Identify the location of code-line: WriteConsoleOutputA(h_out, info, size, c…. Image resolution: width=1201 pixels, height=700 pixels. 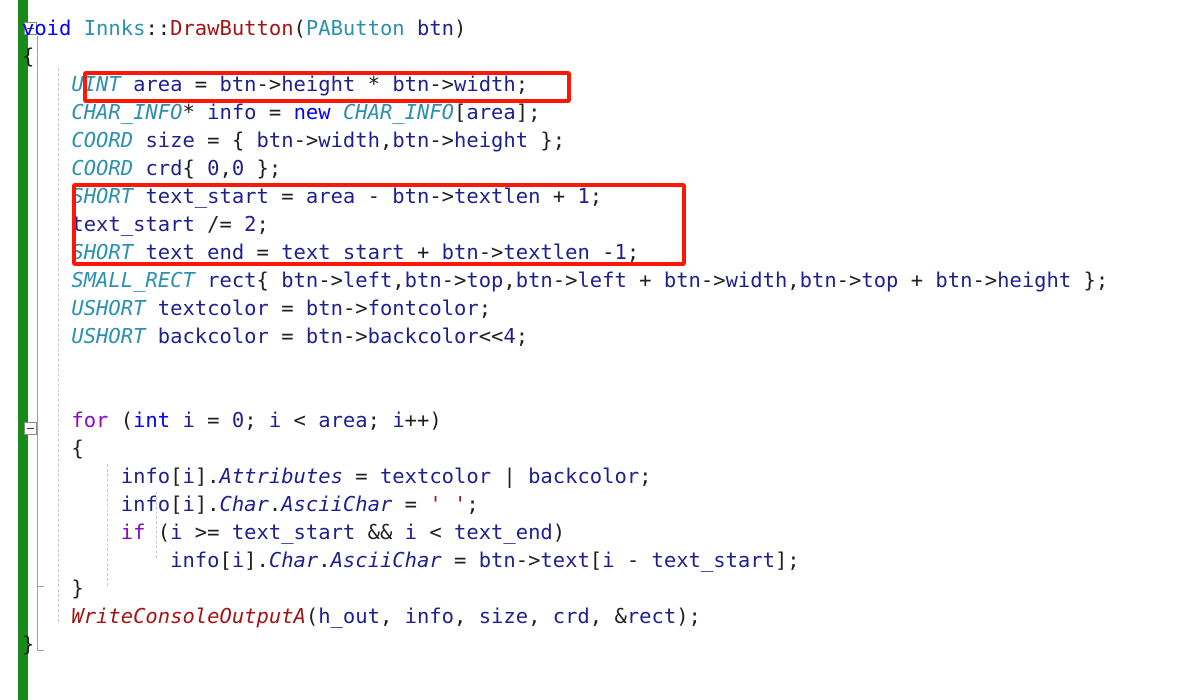
(361, 616).